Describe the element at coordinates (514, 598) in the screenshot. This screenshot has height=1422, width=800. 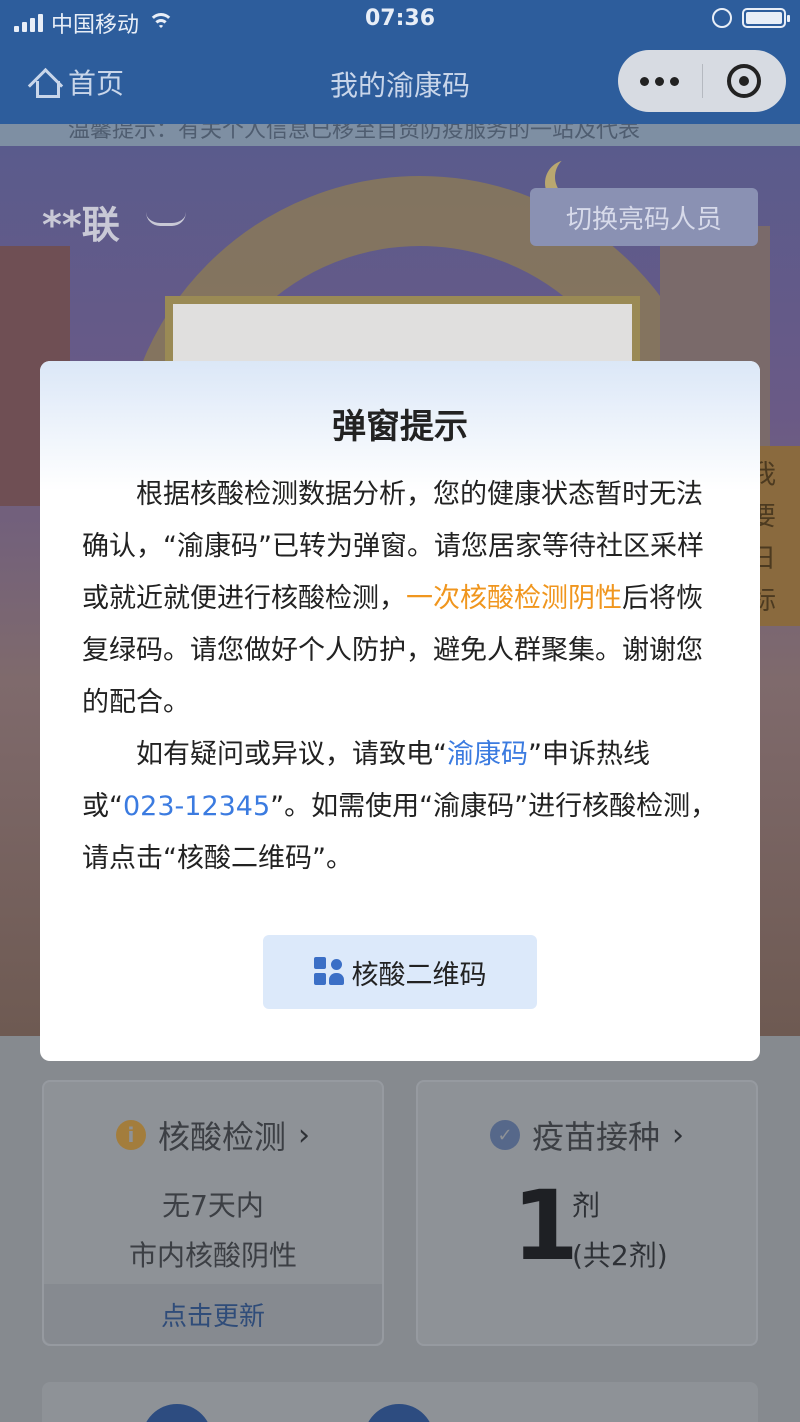
I see `highlight-text: 一次核酸检测阴性` at that location.